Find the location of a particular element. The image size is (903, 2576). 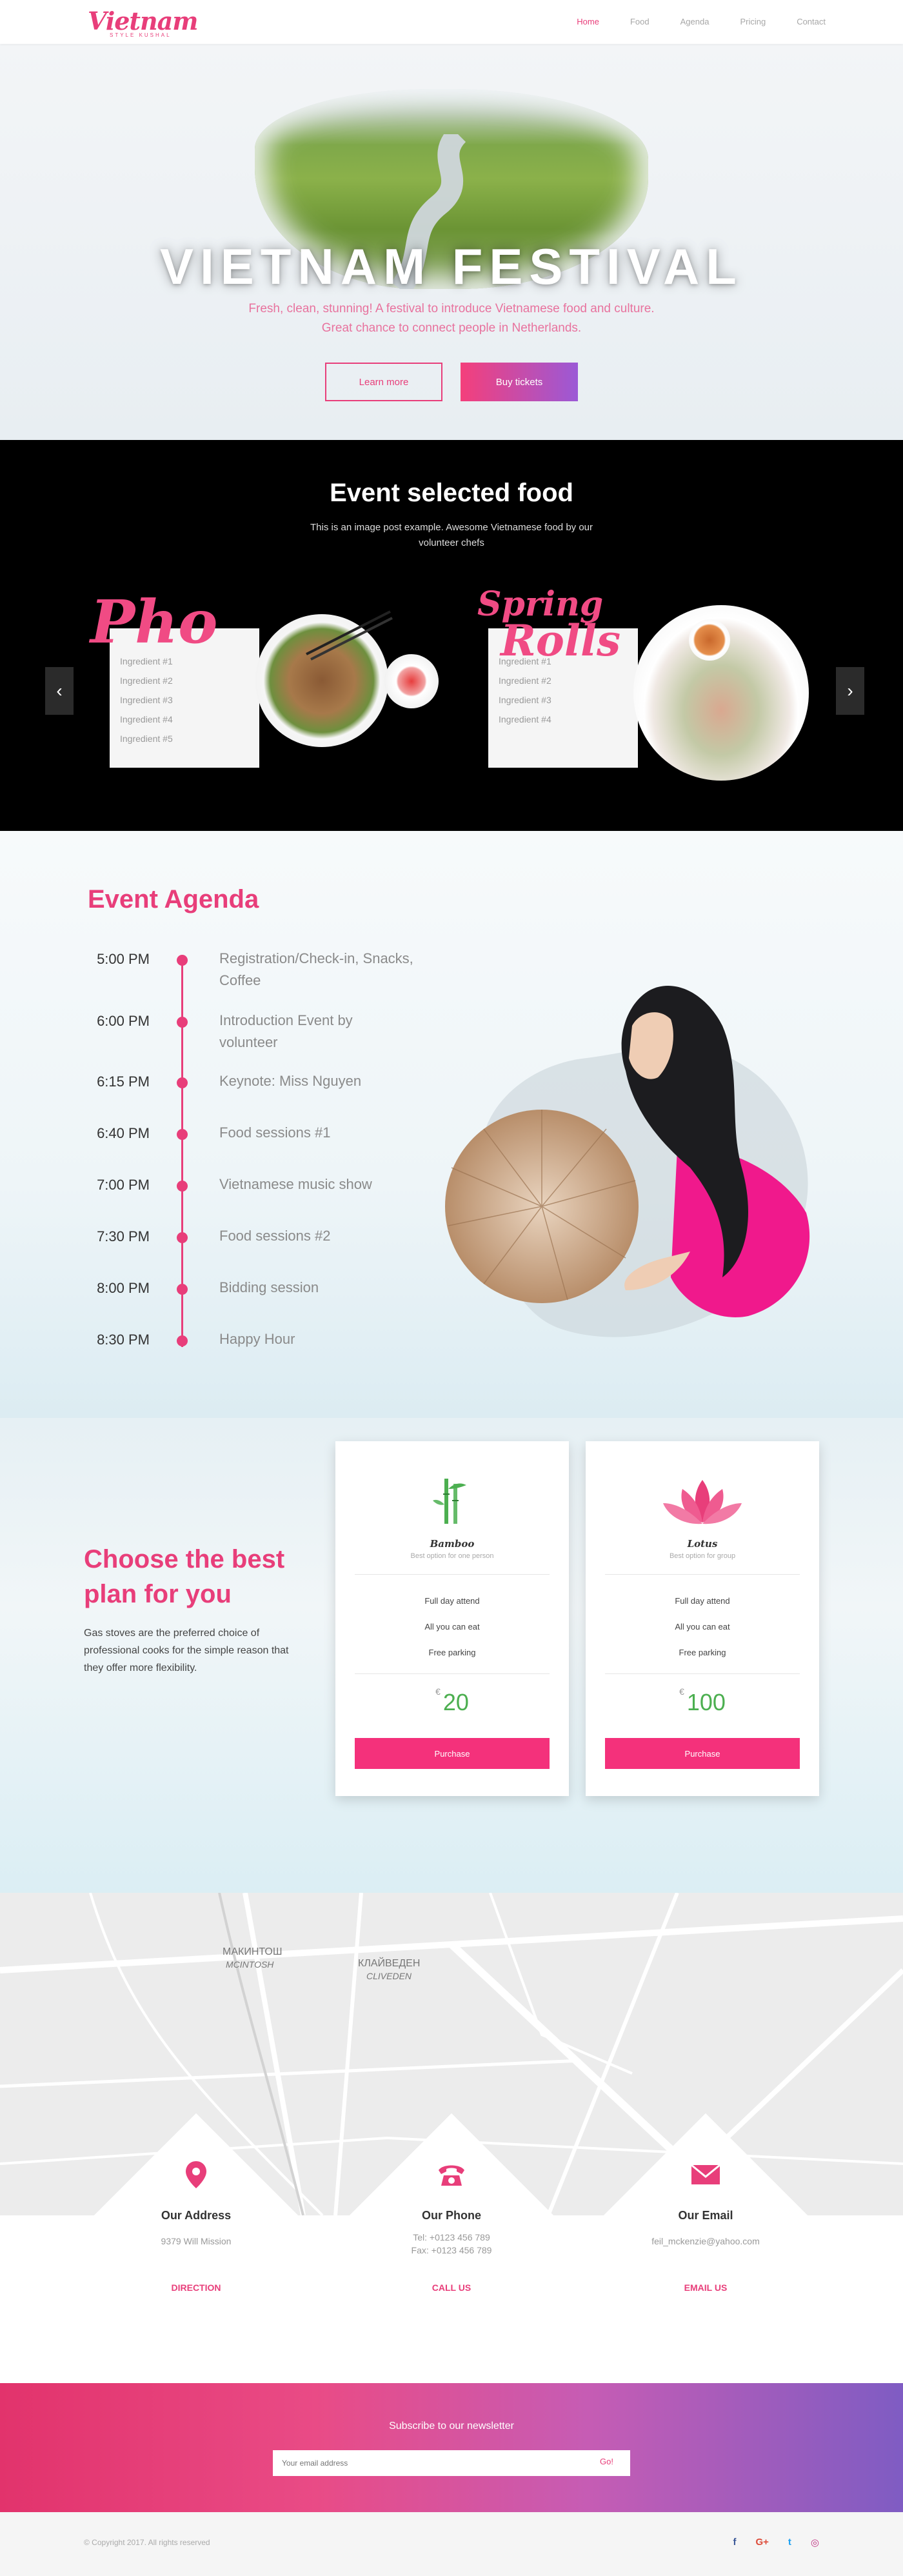

plan-tagline: Best option for one person is located at coordinates (452, 1556).